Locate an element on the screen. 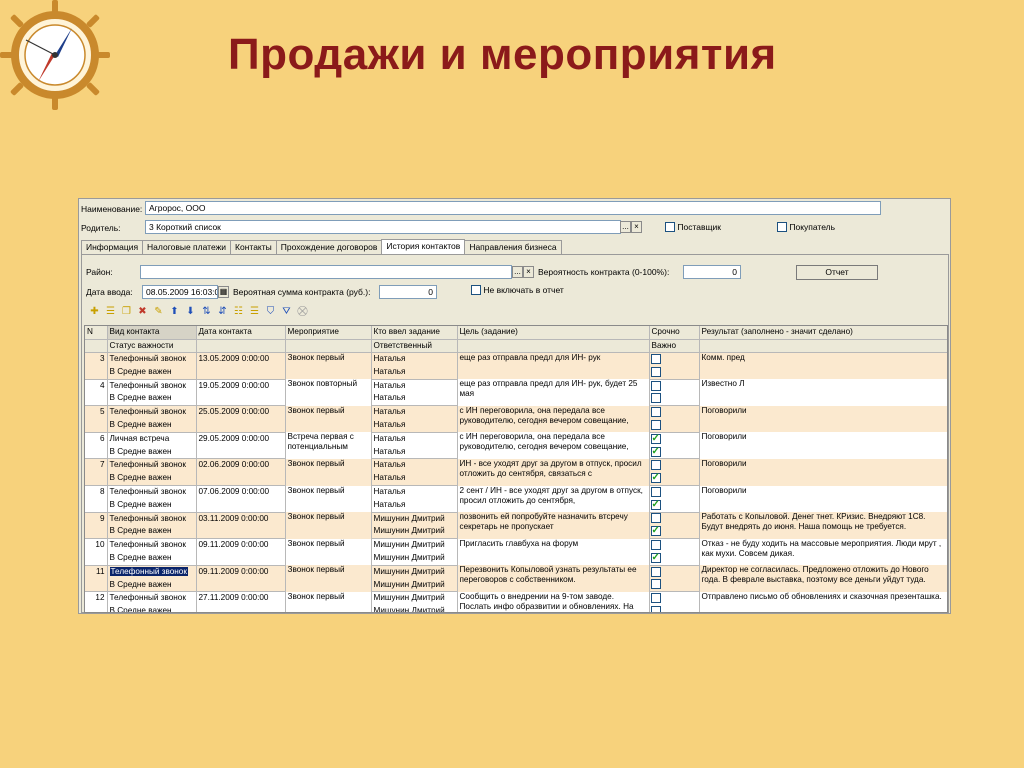 This screenshot has height=768, width=1024. delete-row-icon: ✖ is located at coordinates (142, 311).